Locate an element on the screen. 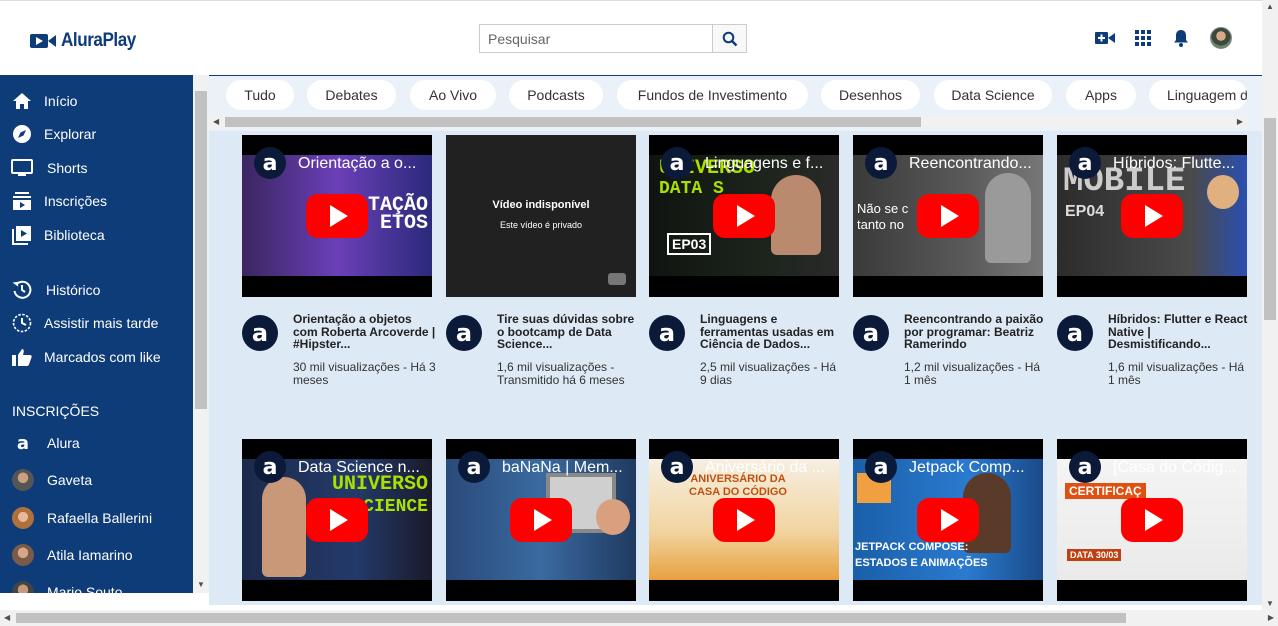 The height and width of the screenshot is (626, 1278). sidebar-scrollbar: ▼ is located at coordinates (201, 334).